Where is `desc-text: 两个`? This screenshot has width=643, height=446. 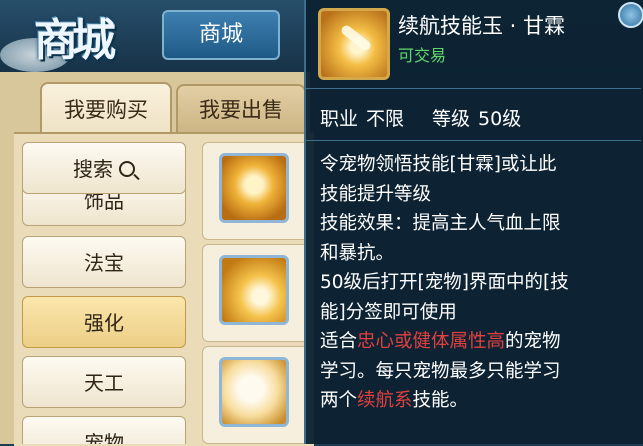 desc-text: 两个 is located at coordinates (339, 400).